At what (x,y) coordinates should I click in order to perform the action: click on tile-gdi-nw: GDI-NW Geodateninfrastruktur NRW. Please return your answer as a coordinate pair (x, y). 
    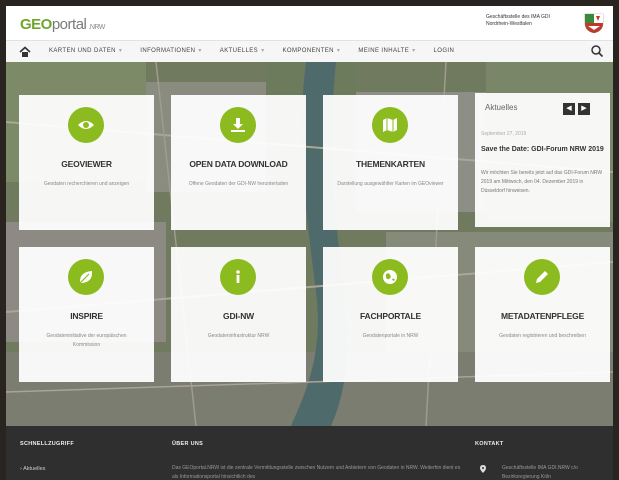
    Looking at the image, I should click on (238, 314).